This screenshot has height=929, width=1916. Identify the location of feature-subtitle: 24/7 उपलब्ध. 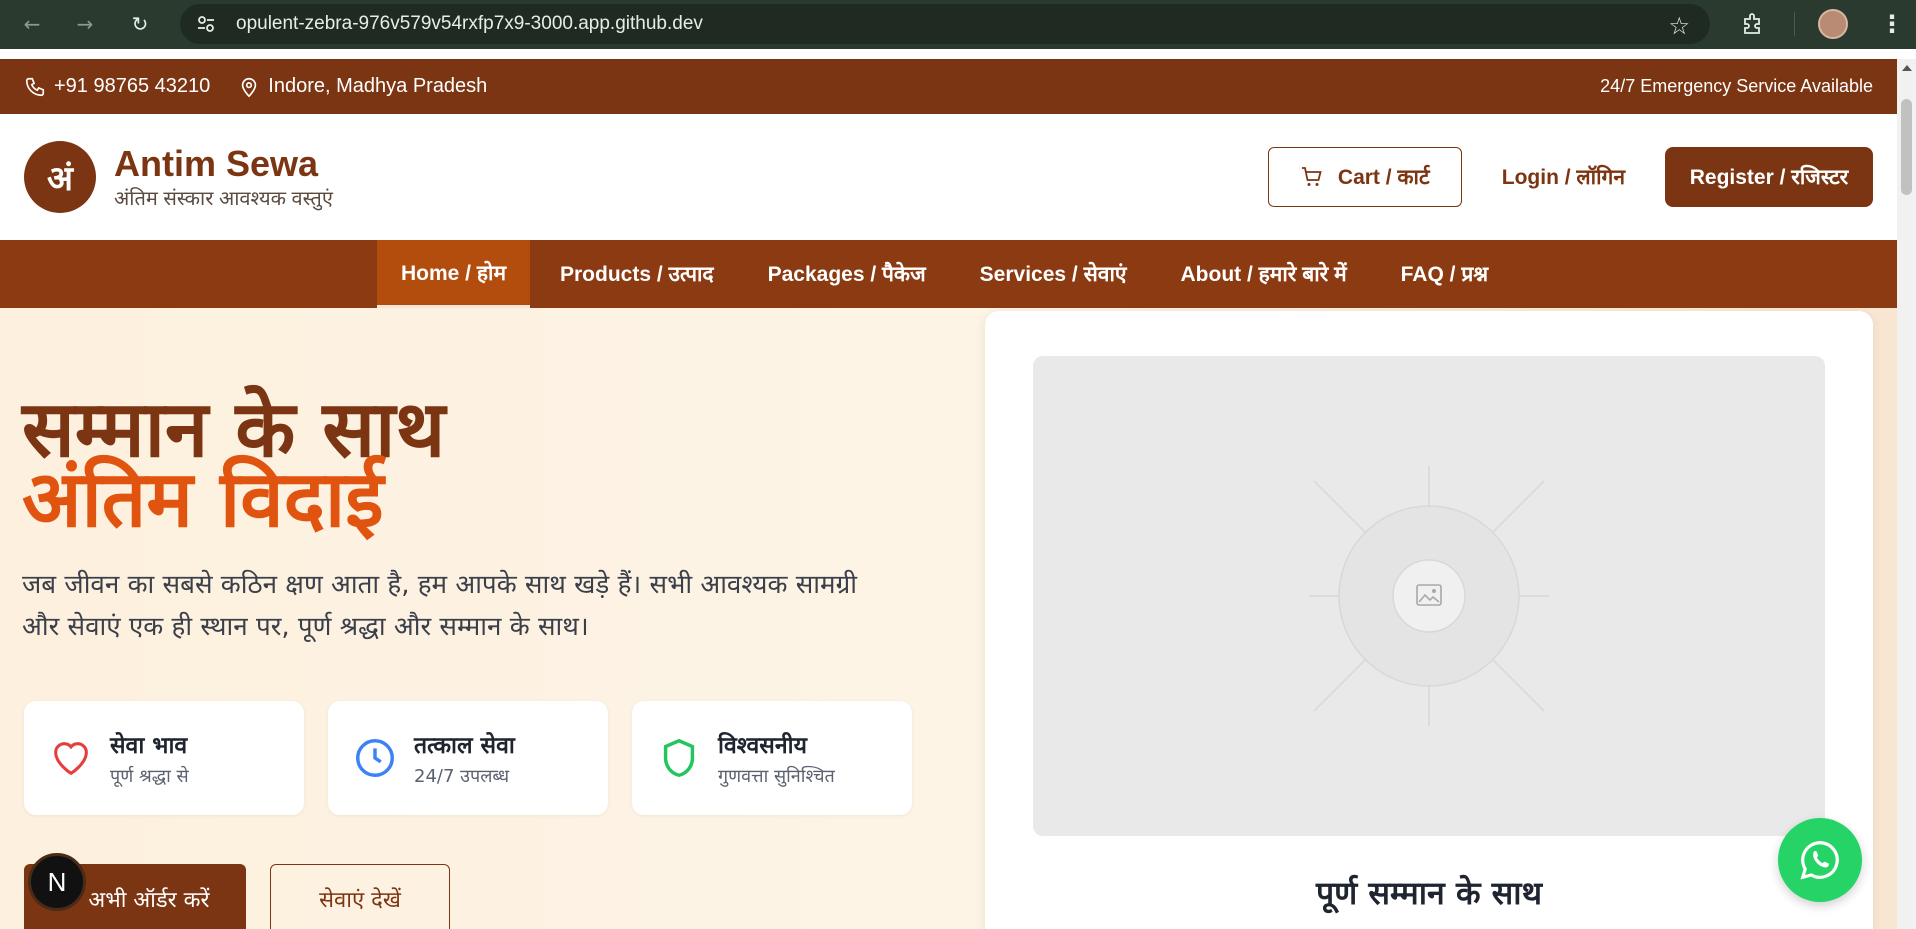
(462, 776).